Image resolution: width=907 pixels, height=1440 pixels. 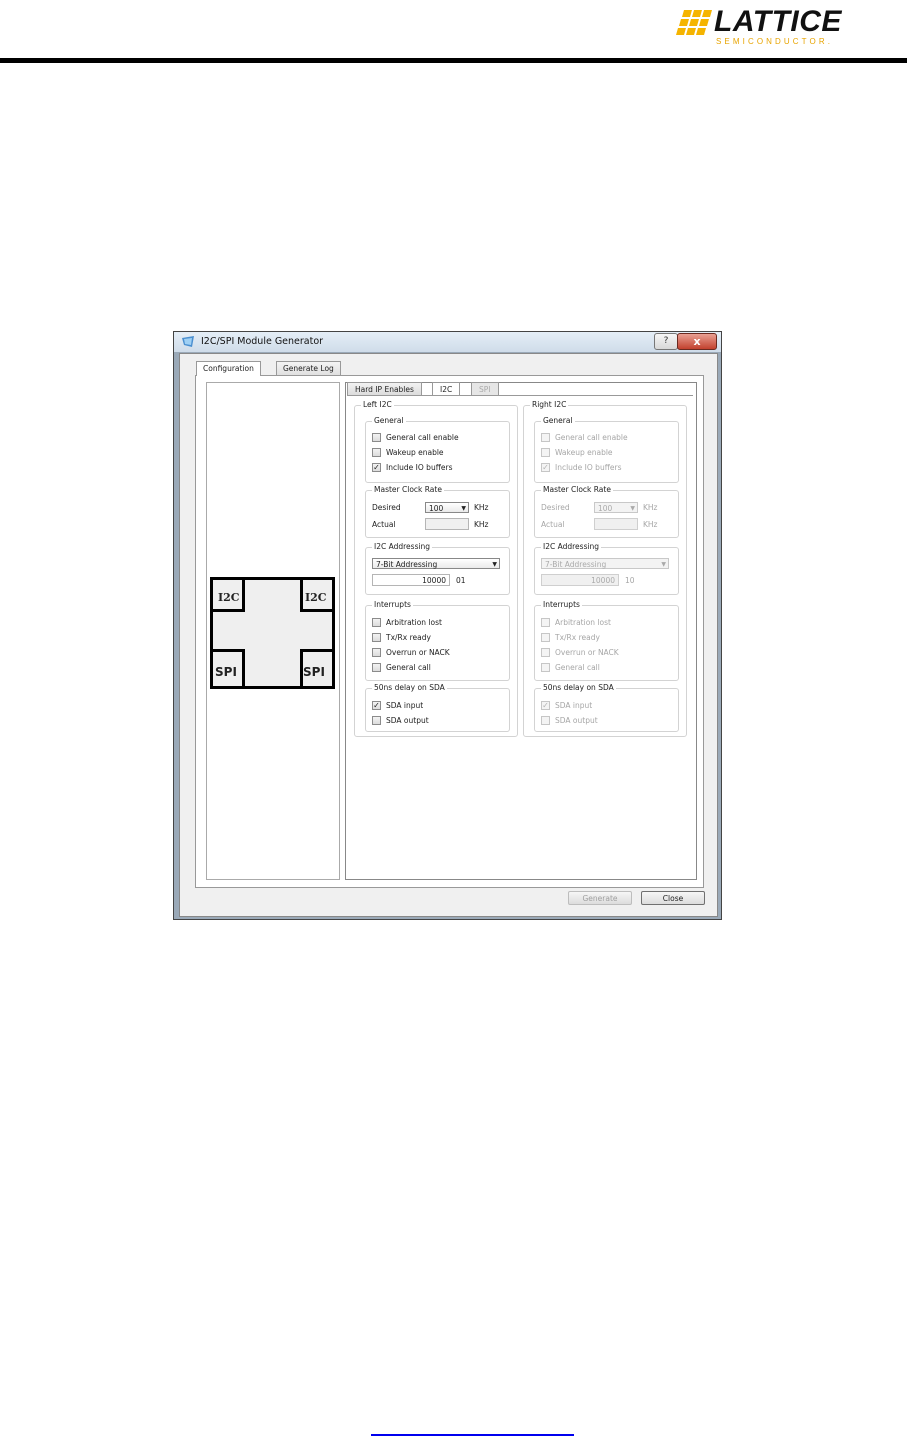 What do you see at coordinates (384, 388) in the screenshot?
I see `subtab-hard-ip-enables: Hard IP Enables` at bounding box center [384, 388].